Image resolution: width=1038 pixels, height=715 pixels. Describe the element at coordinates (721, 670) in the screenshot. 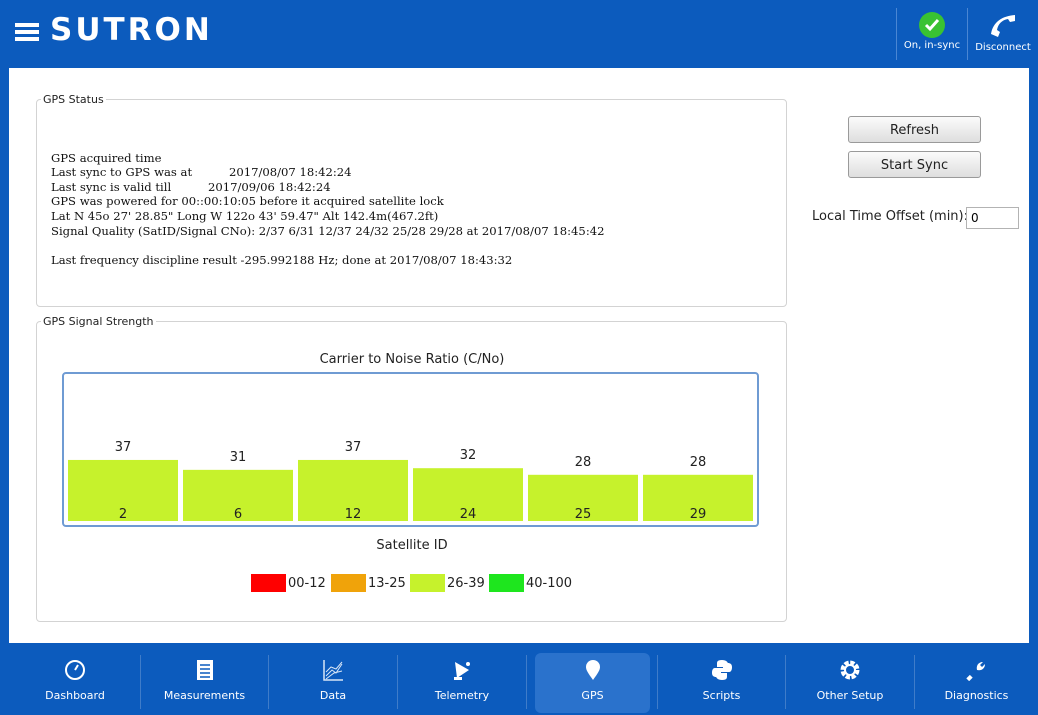

I see `python-icon` at that location.